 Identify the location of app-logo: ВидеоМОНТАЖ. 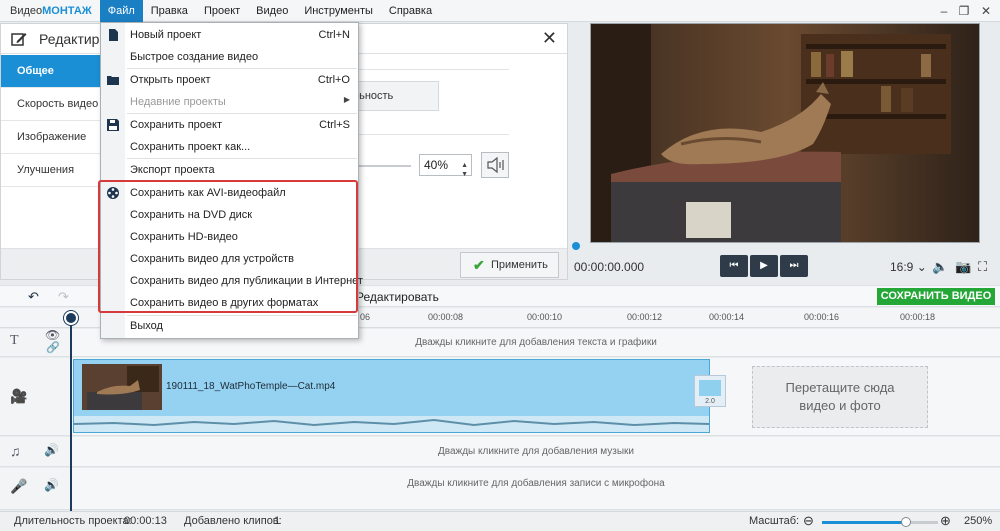
(50, 11).